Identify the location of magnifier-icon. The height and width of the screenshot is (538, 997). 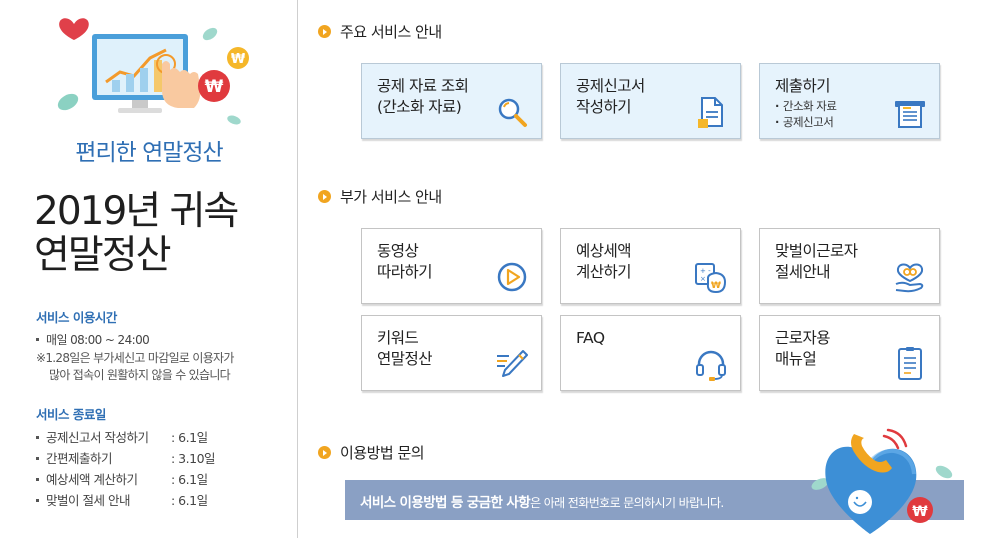
(512, 112).